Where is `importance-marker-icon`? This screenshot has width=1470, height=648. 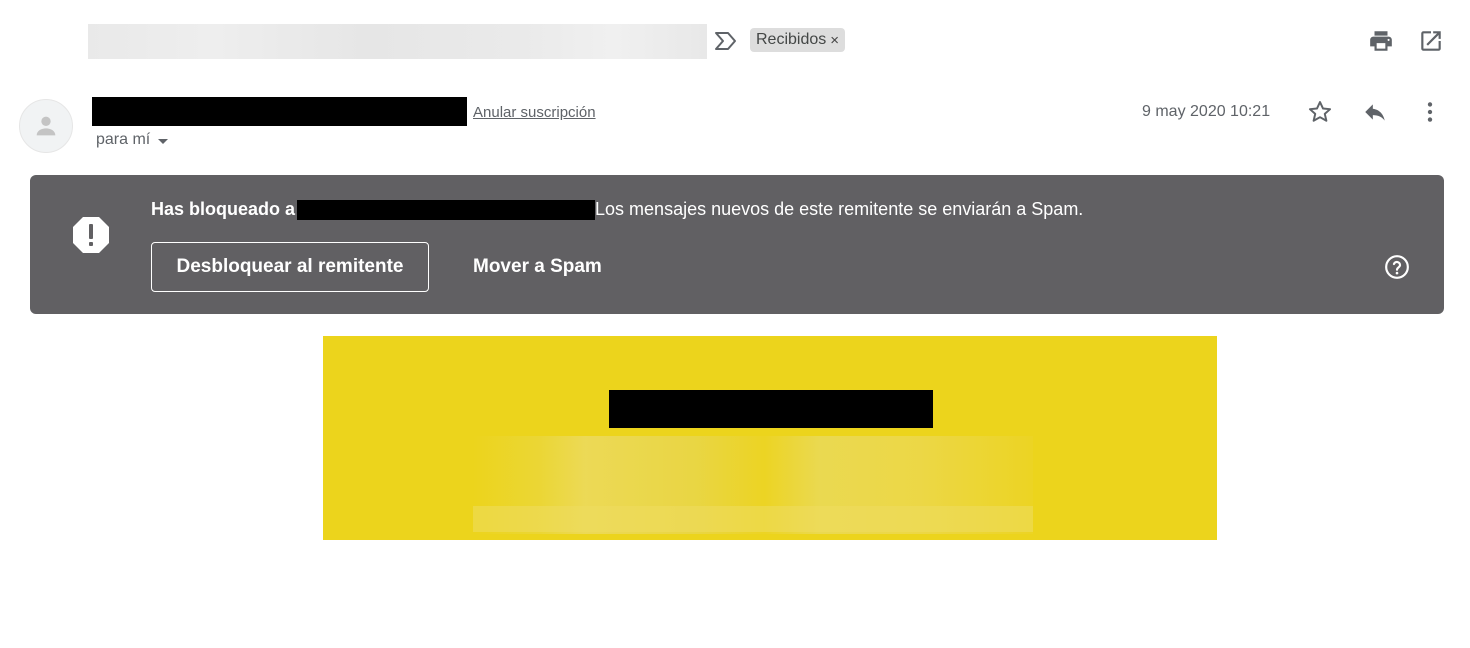 importance-marker-icon is located at coordinates (726, 41).